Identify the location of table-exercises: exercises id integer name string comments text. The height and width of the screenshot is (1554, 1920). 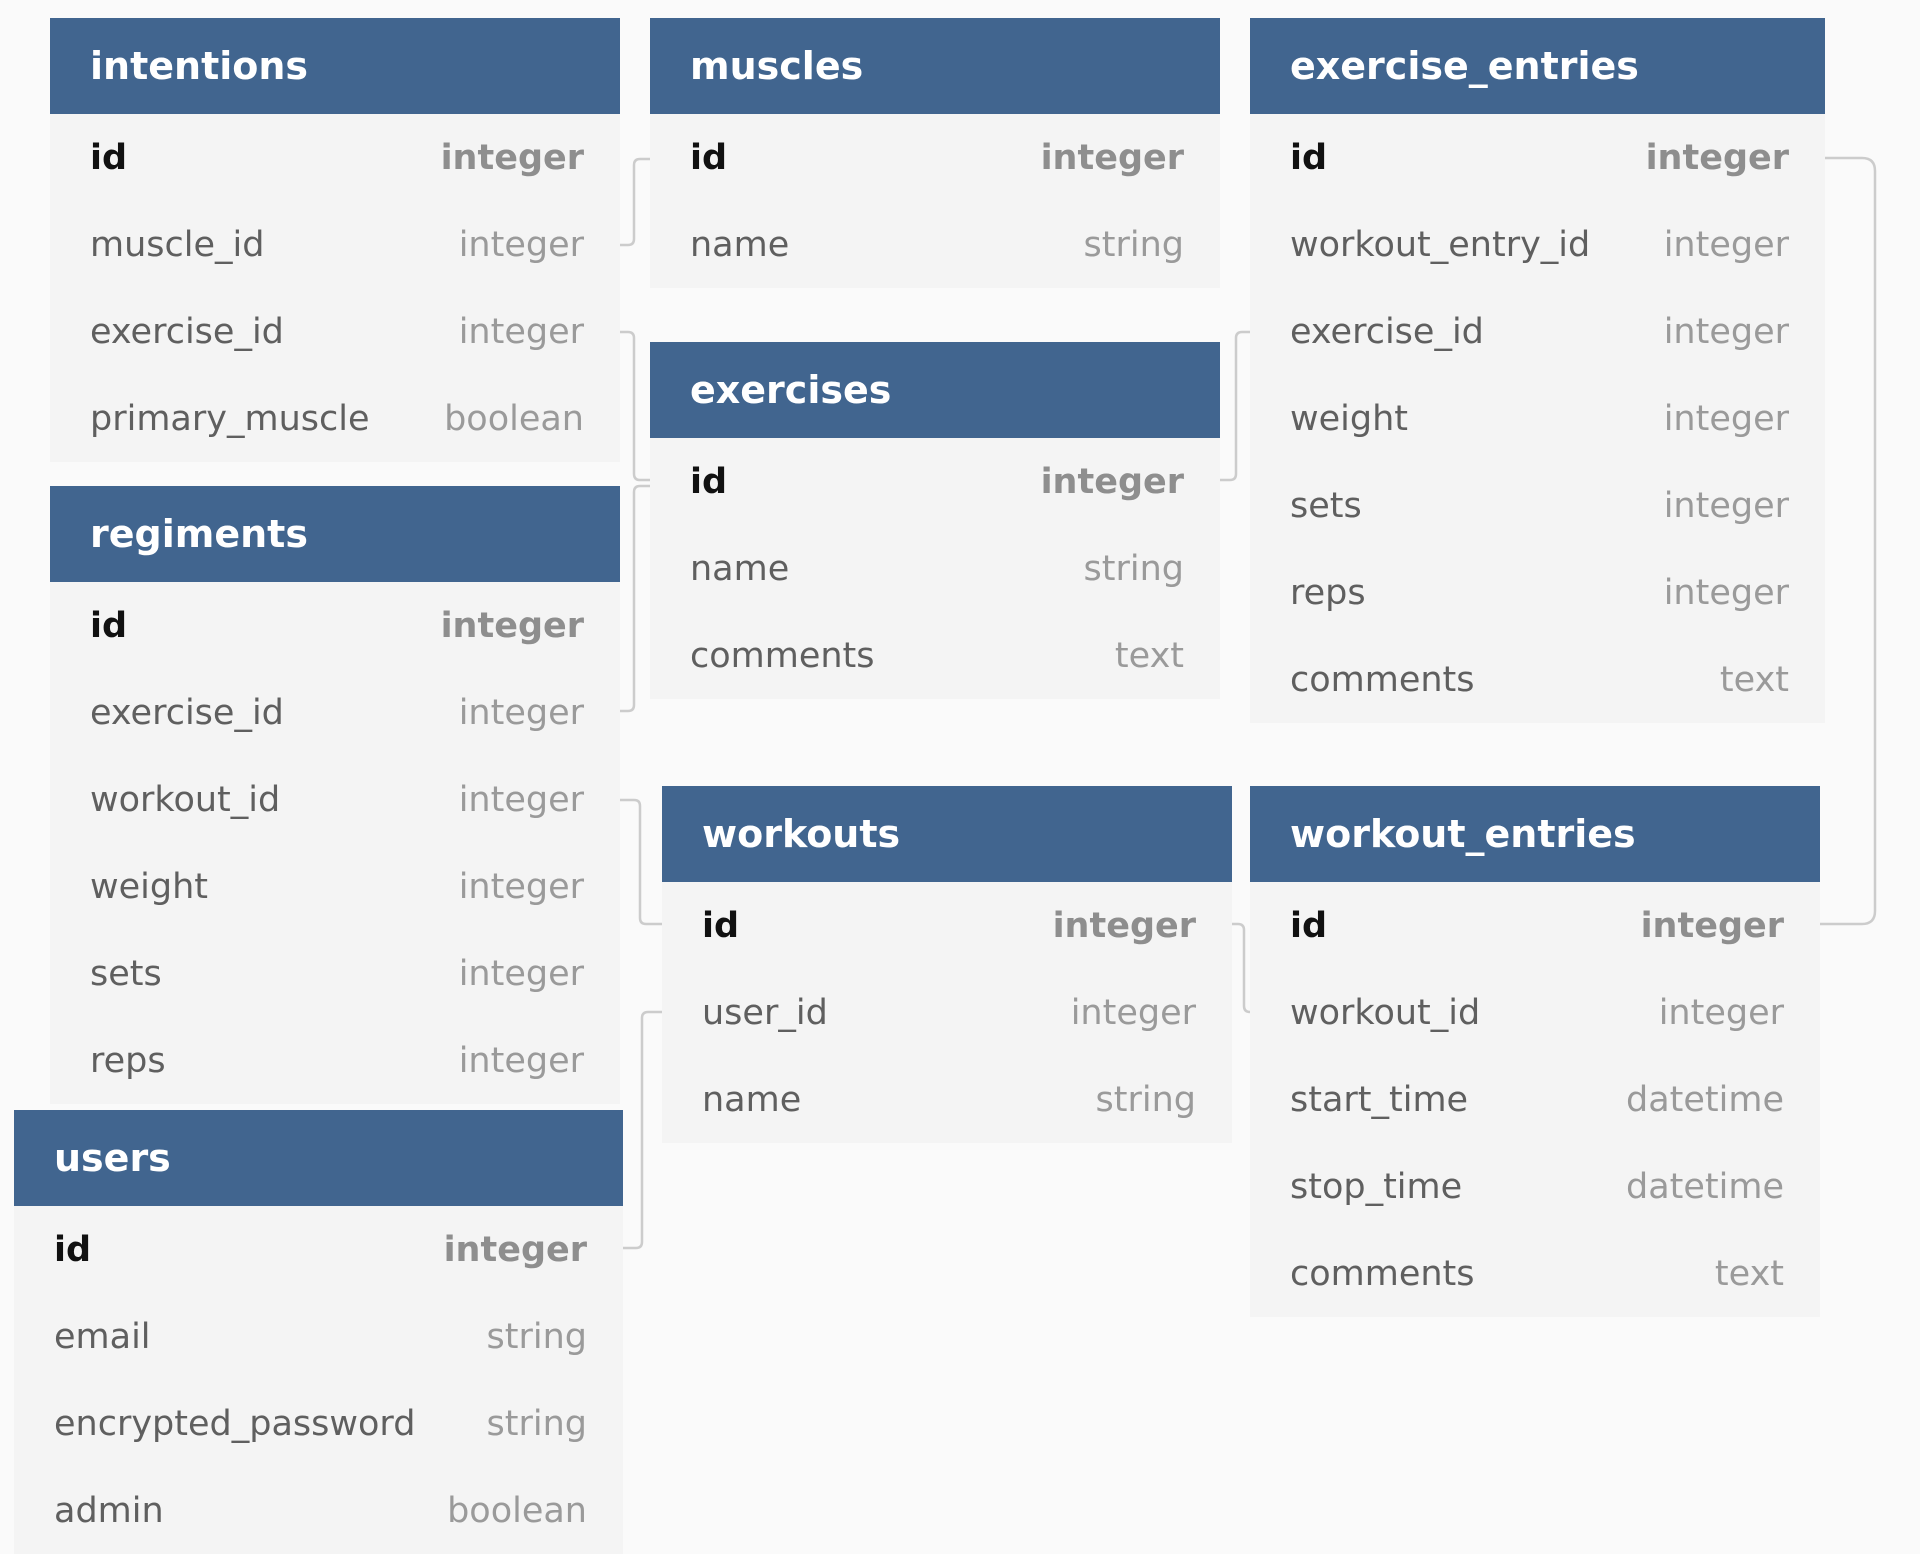
(935, 520).